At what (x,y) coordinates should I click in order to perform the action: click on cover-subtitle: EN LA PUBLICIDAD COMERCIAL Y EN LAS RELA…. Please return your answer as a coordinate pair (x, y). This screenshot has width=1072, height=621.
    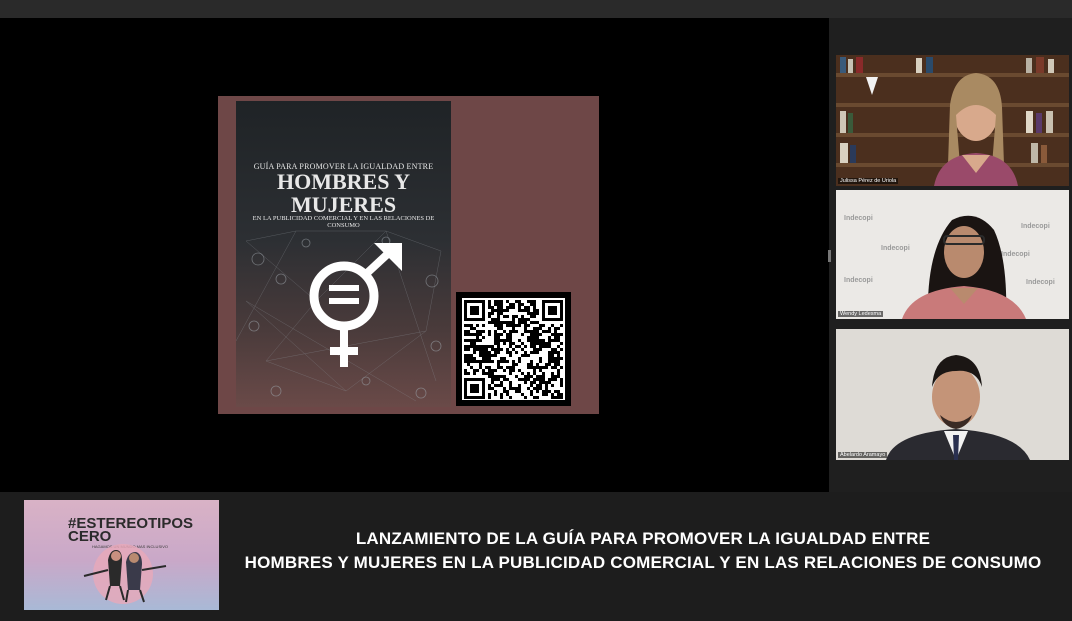
    Looking at the image, I should click on (343, 222).